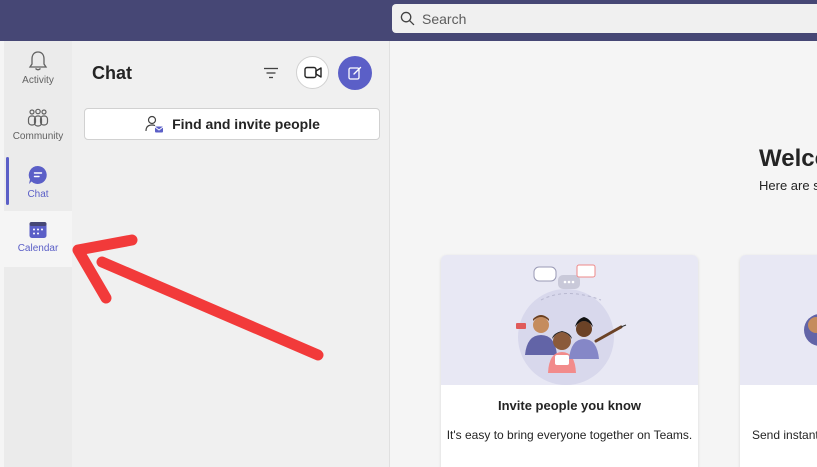  I want to click on next-card: Send instant, so click(778, 361).